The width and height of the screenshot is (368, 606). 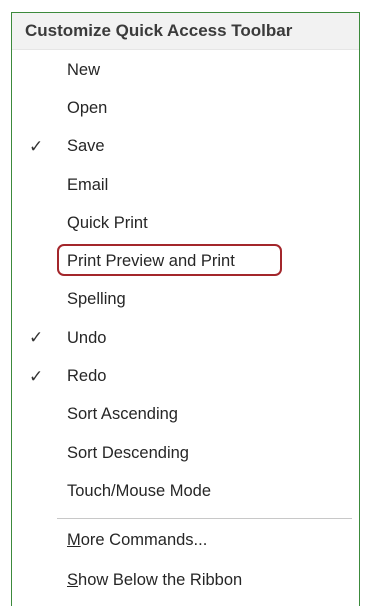 What do you see at coordinates (87, 107) in the screenshot?
I see `menu-item-label: Open` at bounding box center [87, 107].